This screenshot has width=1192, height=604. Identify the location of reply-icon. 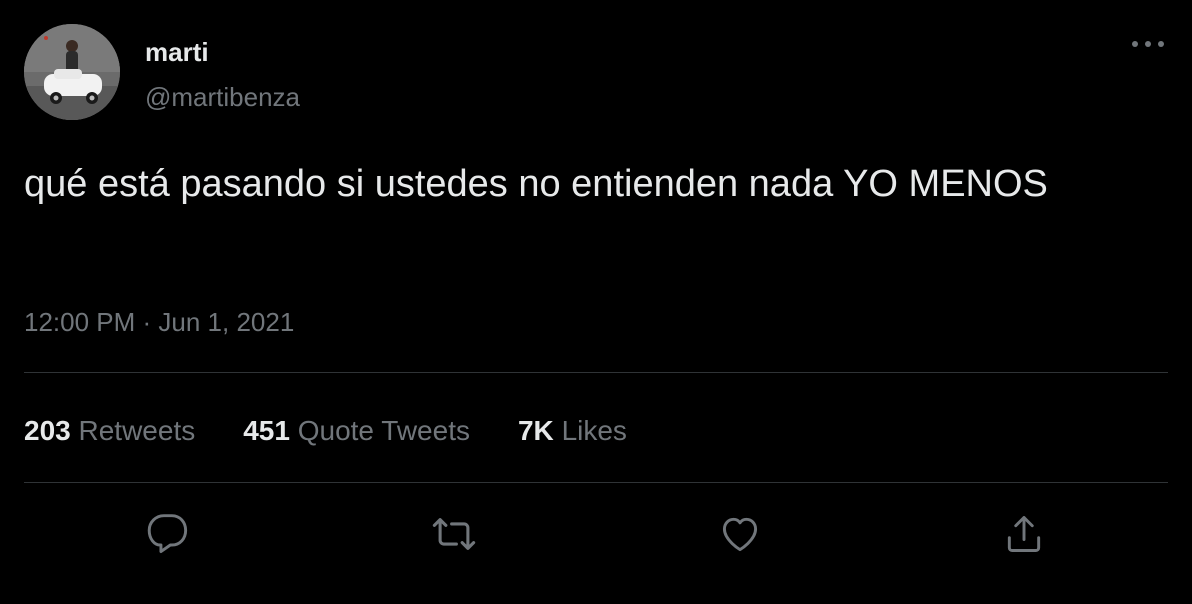
(167, 534).